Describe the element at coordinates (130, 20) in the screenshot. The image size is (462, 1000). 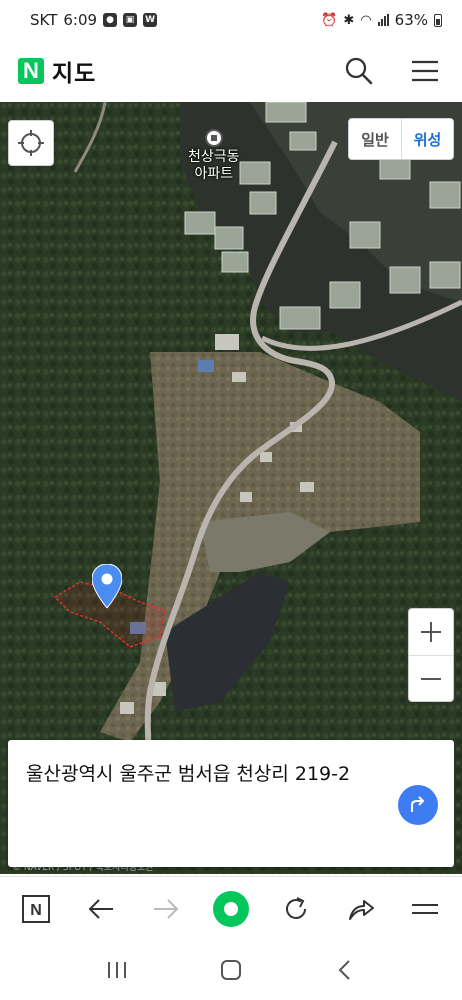
I see `notification-icon: ▣` at that location.